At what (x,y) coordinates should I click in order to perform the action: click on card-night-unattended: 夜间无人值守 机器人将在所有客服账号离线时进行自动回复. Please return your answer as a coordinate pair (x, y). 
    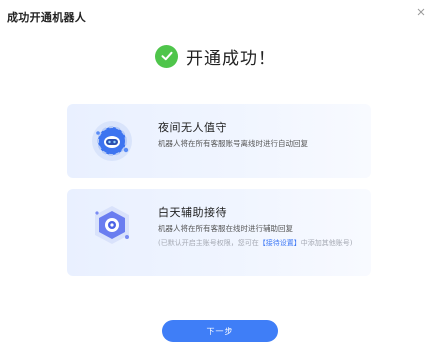
    Looking at the image, I should click on (219, 141).